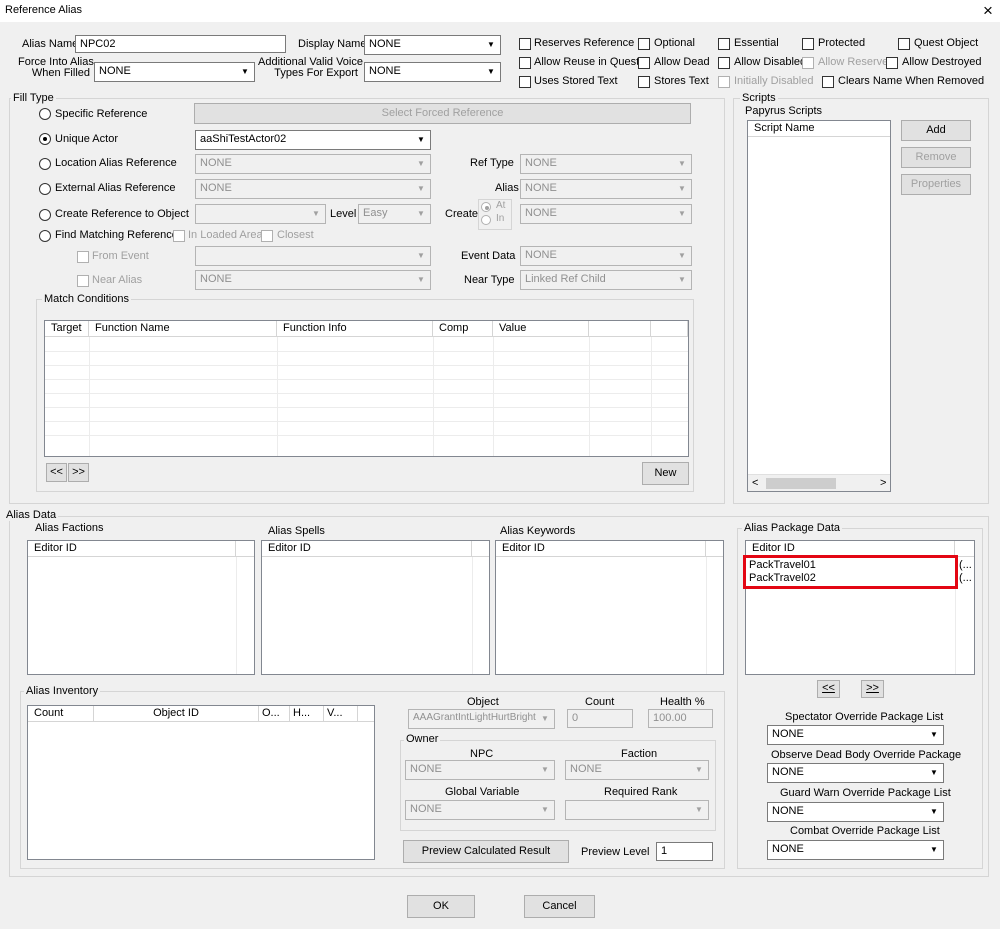 The width and height of the screenshot is (1000, 929). I want to click on uses-stored-text-checkbox, so click(525, 82).